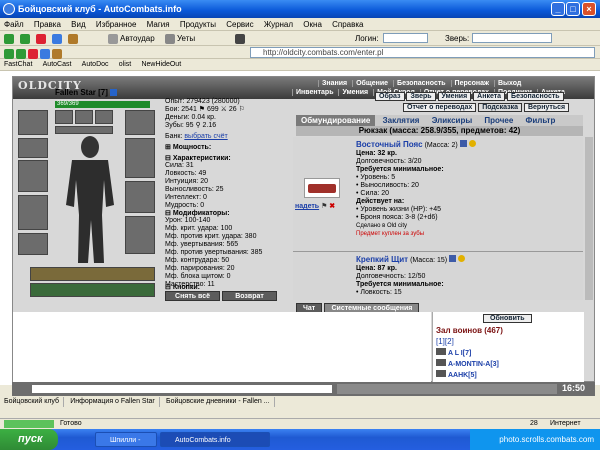  I want to click on power-section: ⊞ Мощность:, so click(188, 147).